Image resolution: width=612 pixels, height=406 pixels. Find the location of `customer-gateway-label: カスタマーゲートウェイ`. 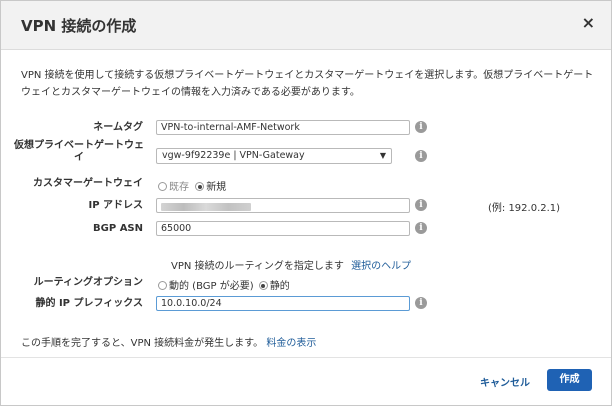

customer-gateway-label: カスタマーゲートウェイ is located at coordinates (88, 183).